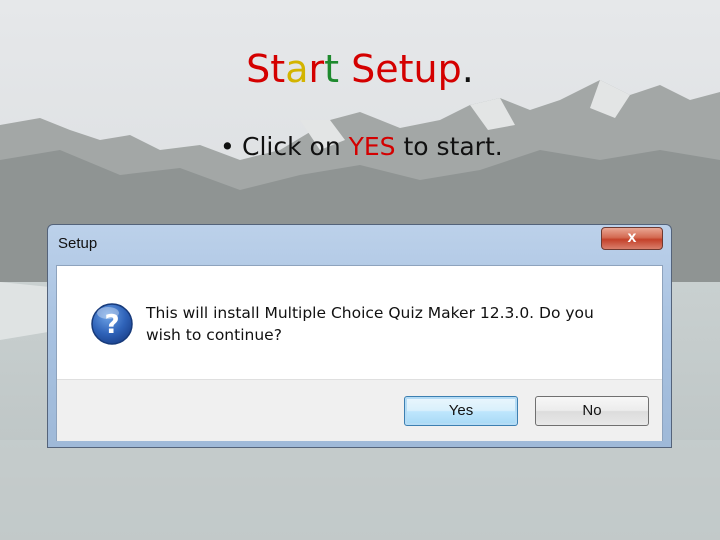 This screenshot has width=720, height=540. Describe the element at coordinates (372, 146) in the screenshot. I see `bullet-highlight: YES` at that location.